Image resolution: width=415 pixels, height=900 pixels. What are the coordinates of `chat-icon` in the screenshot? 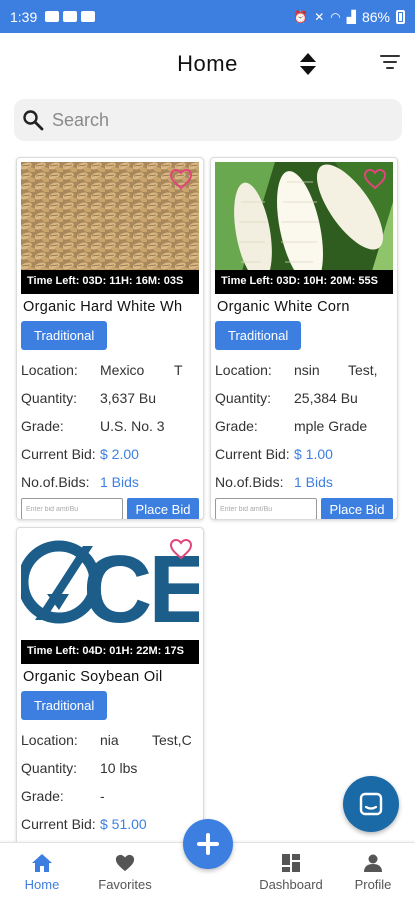 It's located at (371, 804).